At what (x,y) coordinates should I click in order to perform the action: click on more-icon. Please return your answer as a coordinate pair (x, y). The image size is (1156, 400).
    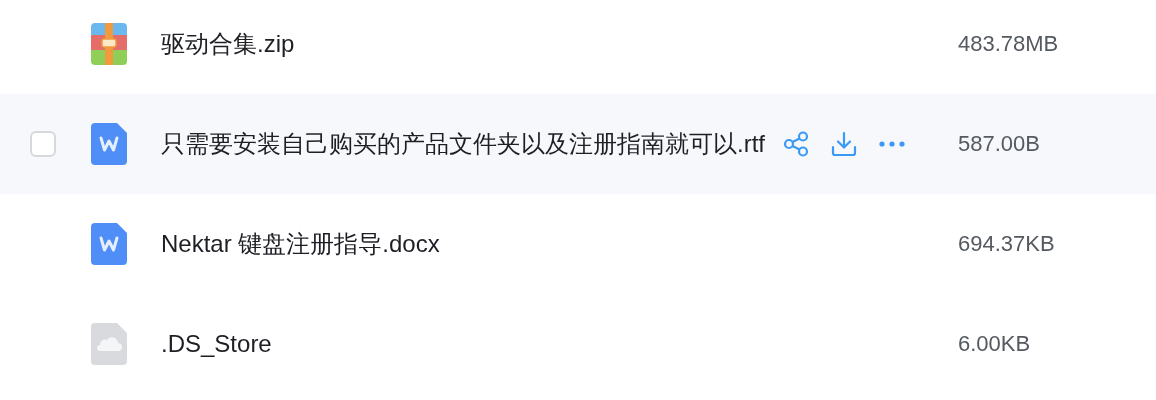
    Looking at the image, I should click on (892, 144).